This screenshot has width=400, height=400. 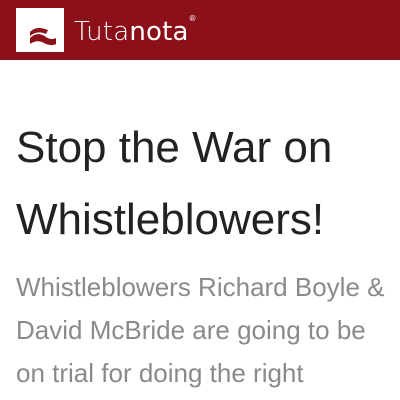 I want to click on home-logo-link: Tutanota ®, so click(x=106, y=30).